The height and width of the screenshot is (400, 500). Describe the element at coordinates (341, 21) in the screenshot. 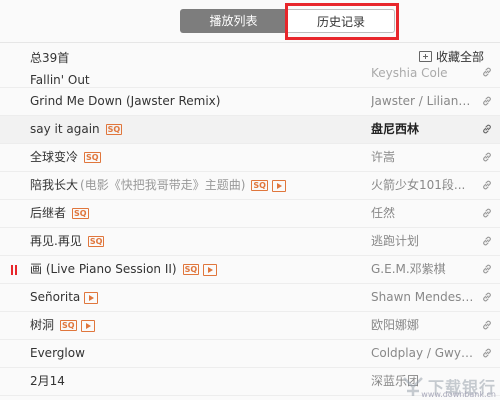

I see `tab-history: 历史记录` at that location.